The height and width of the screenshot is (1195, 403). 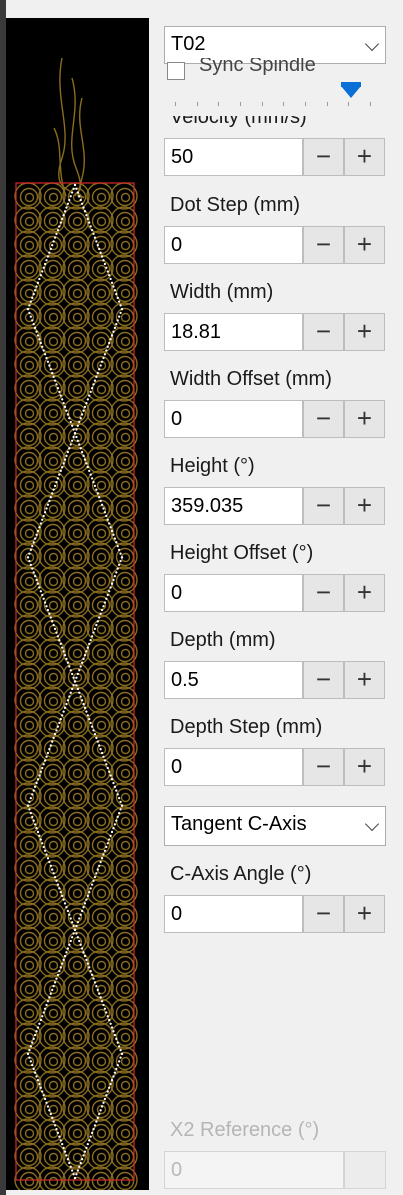 What do you see at coordinates (364, 593) in the screenshot?
I see `height-offset-increment-button: +` at bounding box center [364, 593].